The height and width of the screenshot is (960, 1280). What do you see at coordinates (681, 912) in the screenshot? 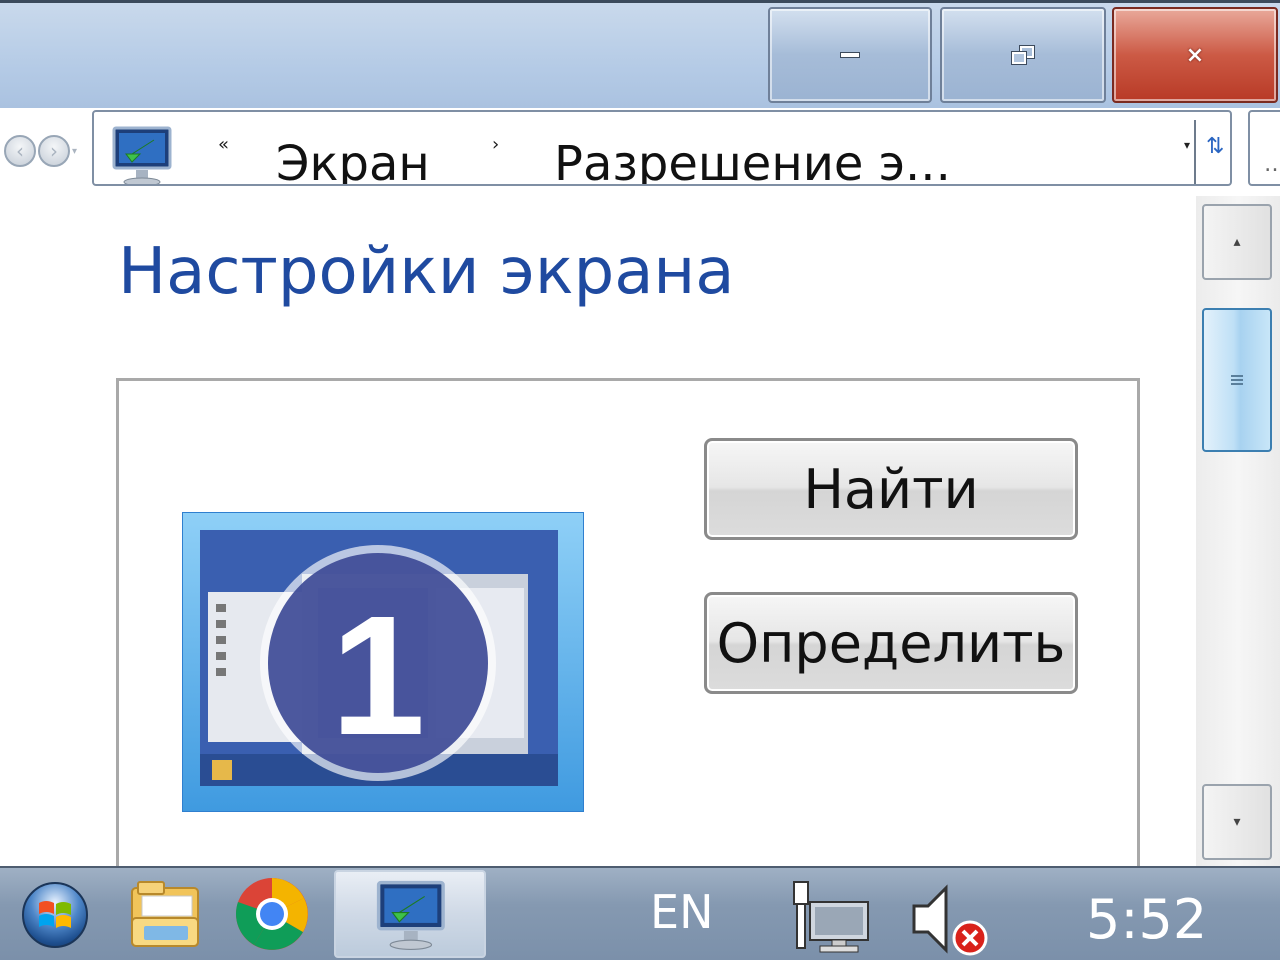
I see `language-indicator: EN` at bounding box center [681, 912].